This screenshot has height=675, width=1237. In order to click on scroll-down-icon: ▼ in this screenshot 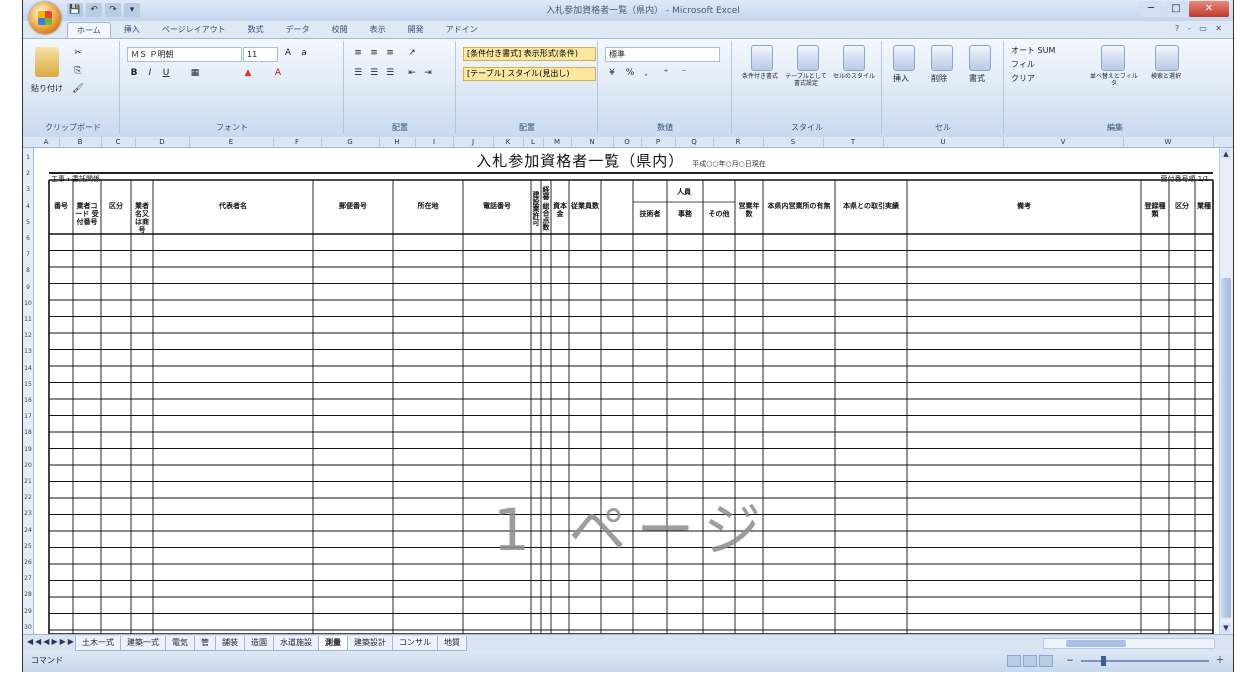, I will do `click(1226, 628)`.